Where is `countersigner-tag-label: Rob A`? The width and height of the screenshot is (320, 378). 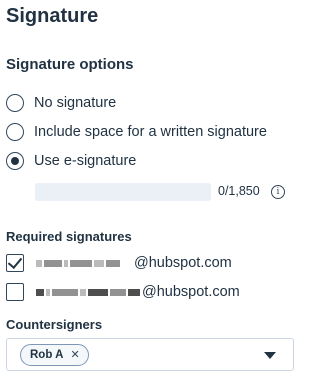 countersigner-tag-label: Rob A is located at coordinates (47, 354).